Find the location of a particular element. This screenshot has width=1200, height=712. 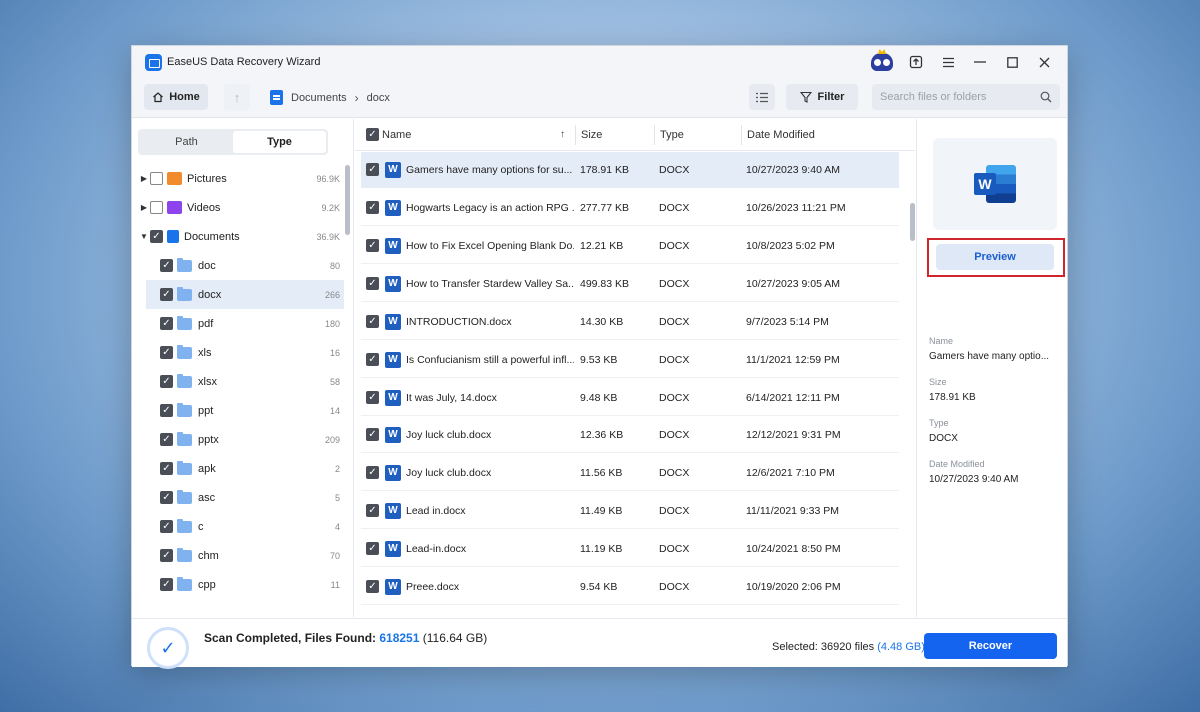

tab-type: Type is located at coordinates (279, 142).